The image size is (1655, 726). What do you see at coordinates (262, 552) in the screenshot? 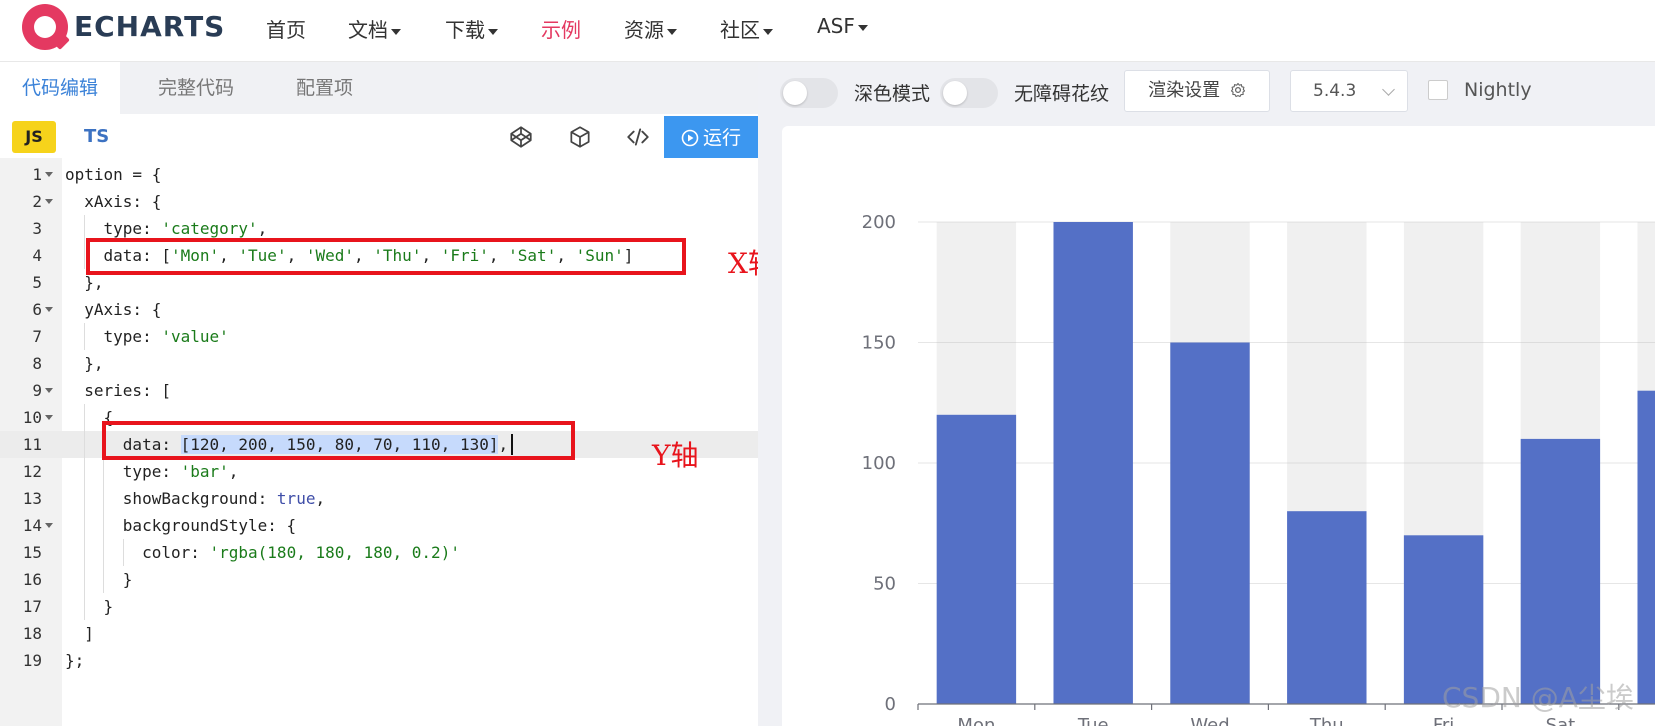
I see `code-text: color: 'rgba(180, 180, 180, 0.2)'` at bounding box center [262, 552].